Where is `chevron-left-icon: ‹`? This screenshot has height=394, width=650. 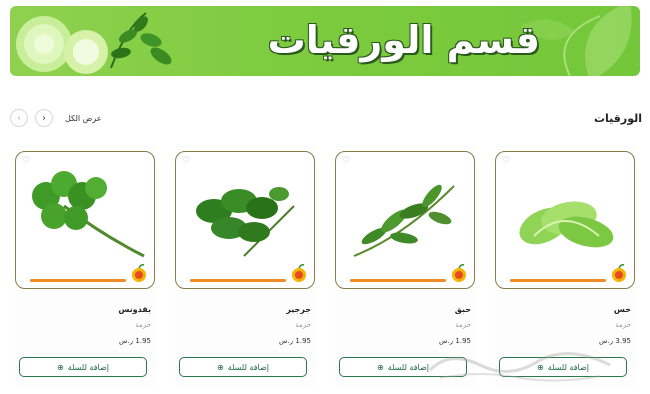 chevron-left-icon: ‹ is located at coordinates (19, 118).